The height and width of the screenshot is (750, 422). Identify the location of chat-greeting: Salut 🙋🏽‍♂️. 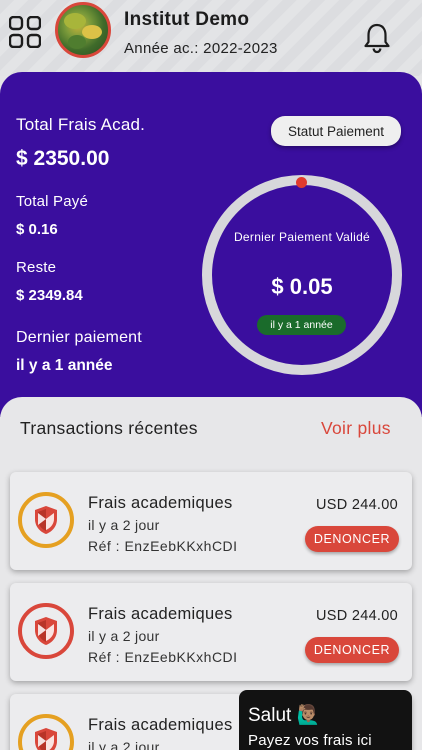
(284, 715).